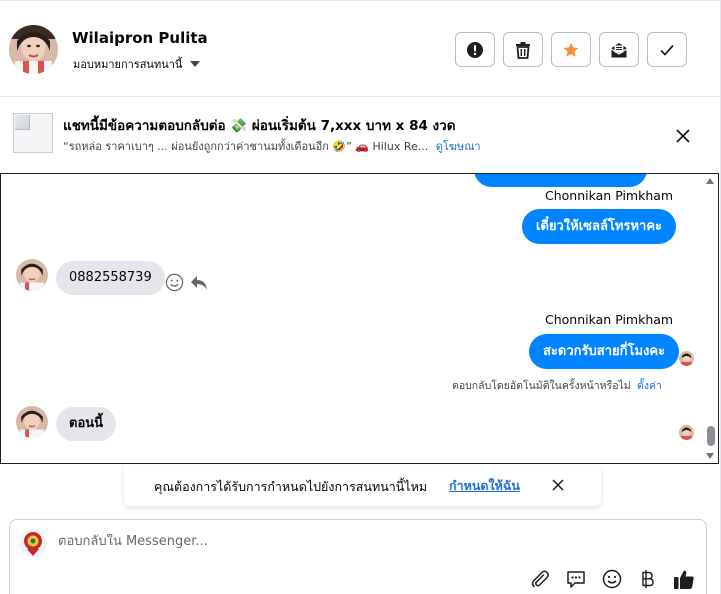 The height and width of the screenshot is (594, 721). I want to click on attach-icon, so click(540, 579).